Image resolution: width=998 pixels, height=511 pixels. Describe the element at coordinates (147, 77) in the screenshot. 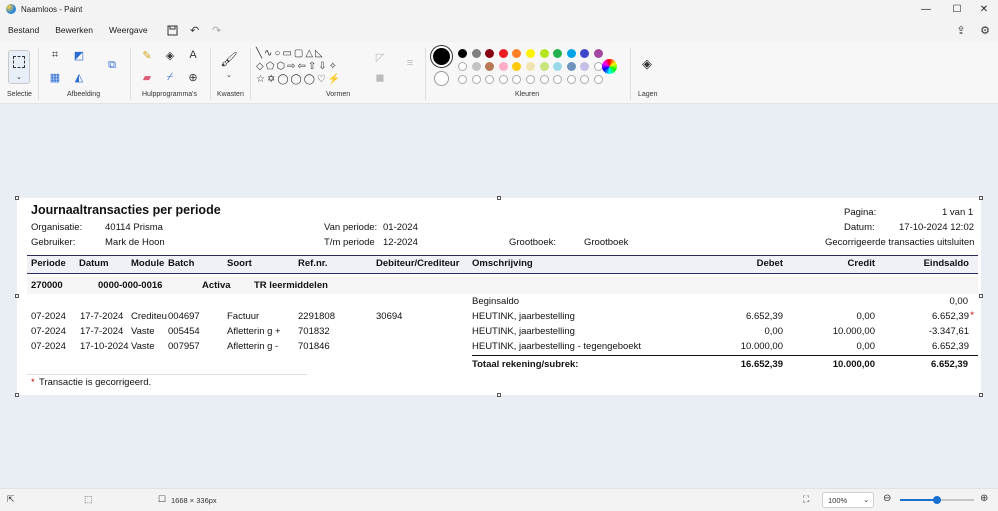

I see `eraser-icon: ▰` at that location.